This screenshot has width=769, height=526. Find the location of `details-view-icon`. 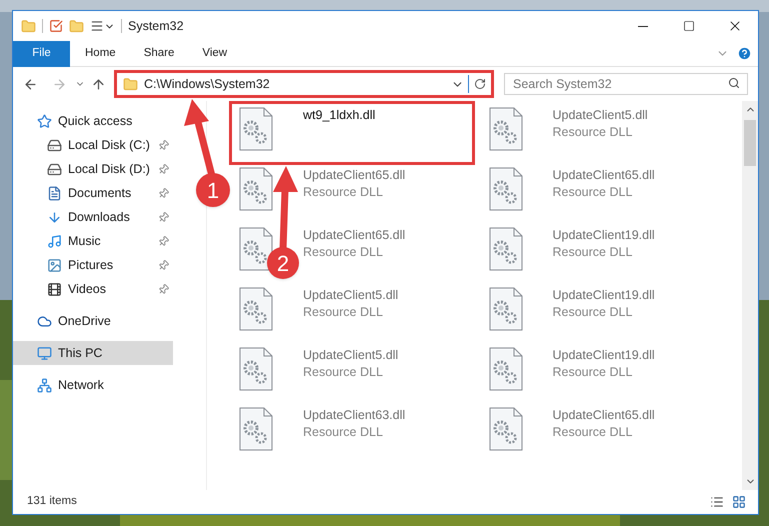

details-view-icon is located at coordinates (717, 502).